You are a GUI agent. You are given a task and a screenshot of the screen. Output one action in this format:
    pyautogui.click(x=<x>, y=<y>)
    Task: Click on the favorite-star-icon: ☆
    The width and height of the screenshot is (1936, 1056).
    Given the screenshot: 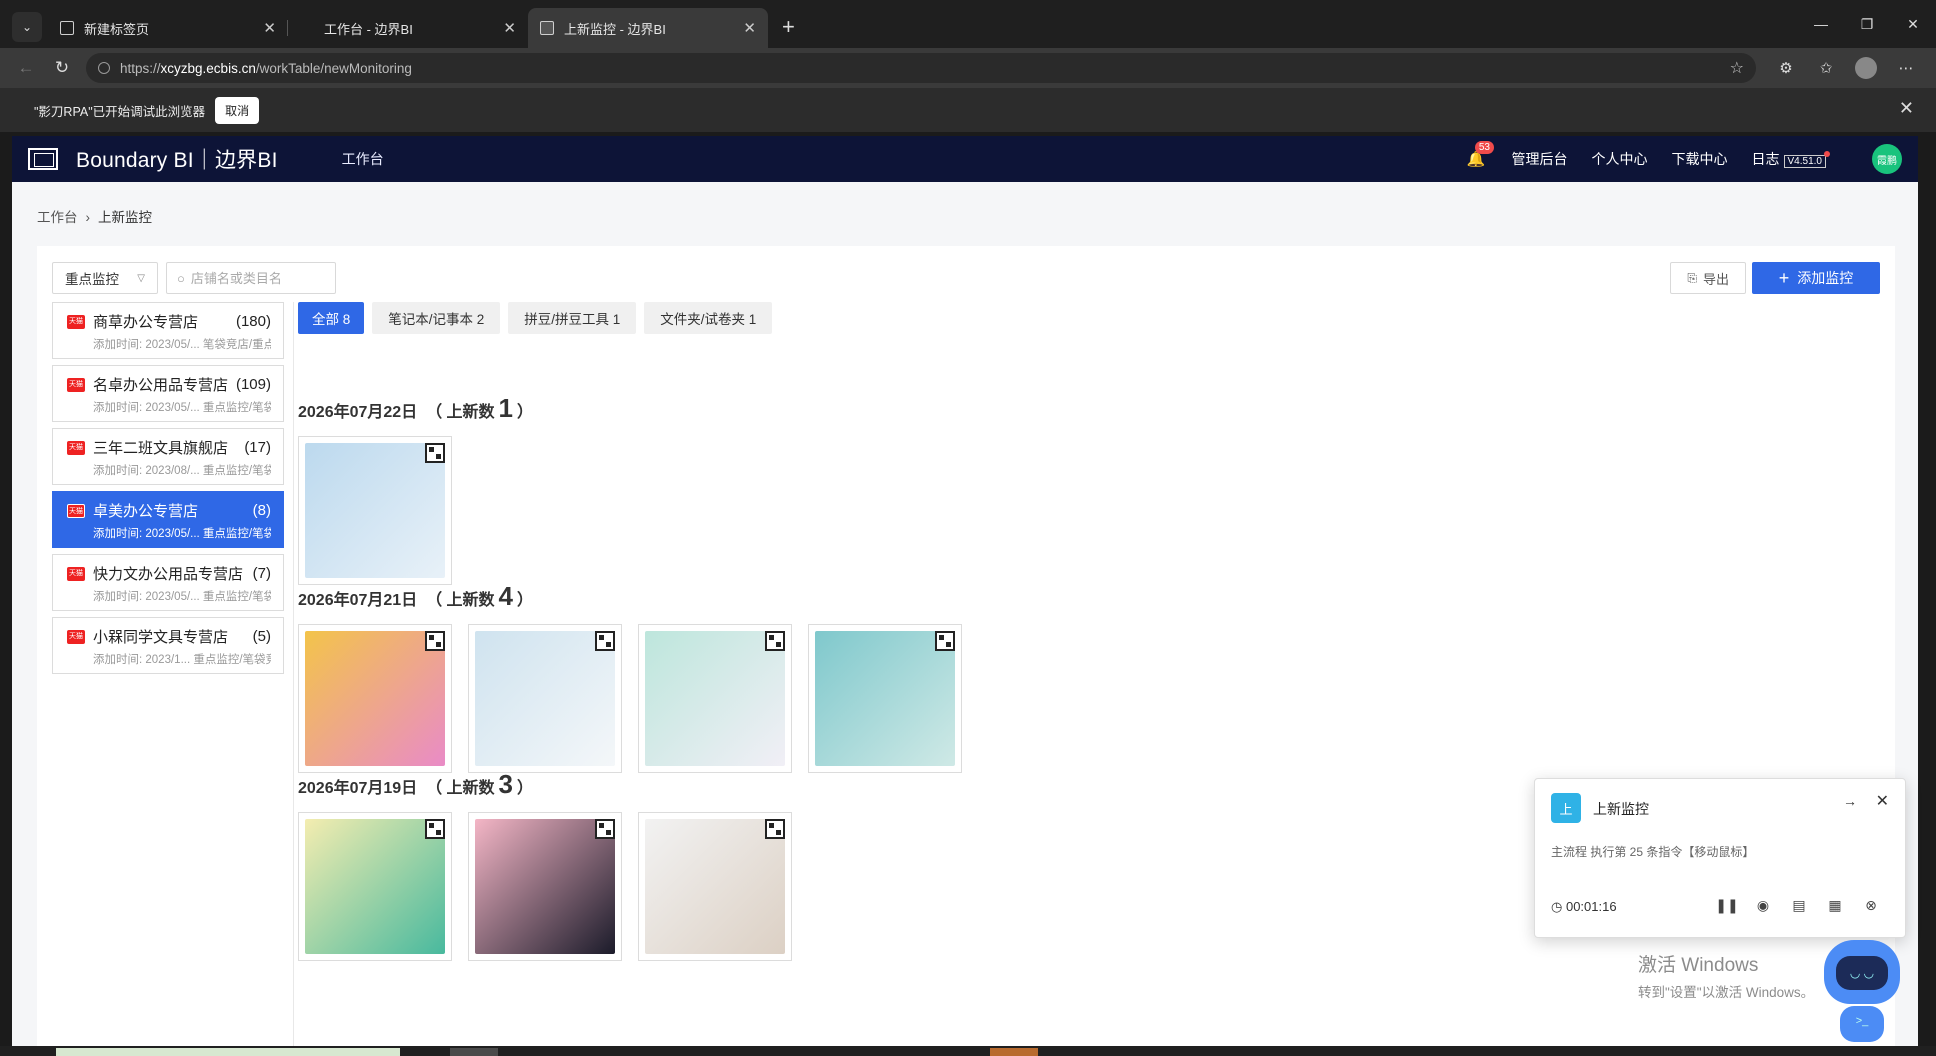 What is the action you would take?
    pyautogui.click(x=1737, y=68)
    